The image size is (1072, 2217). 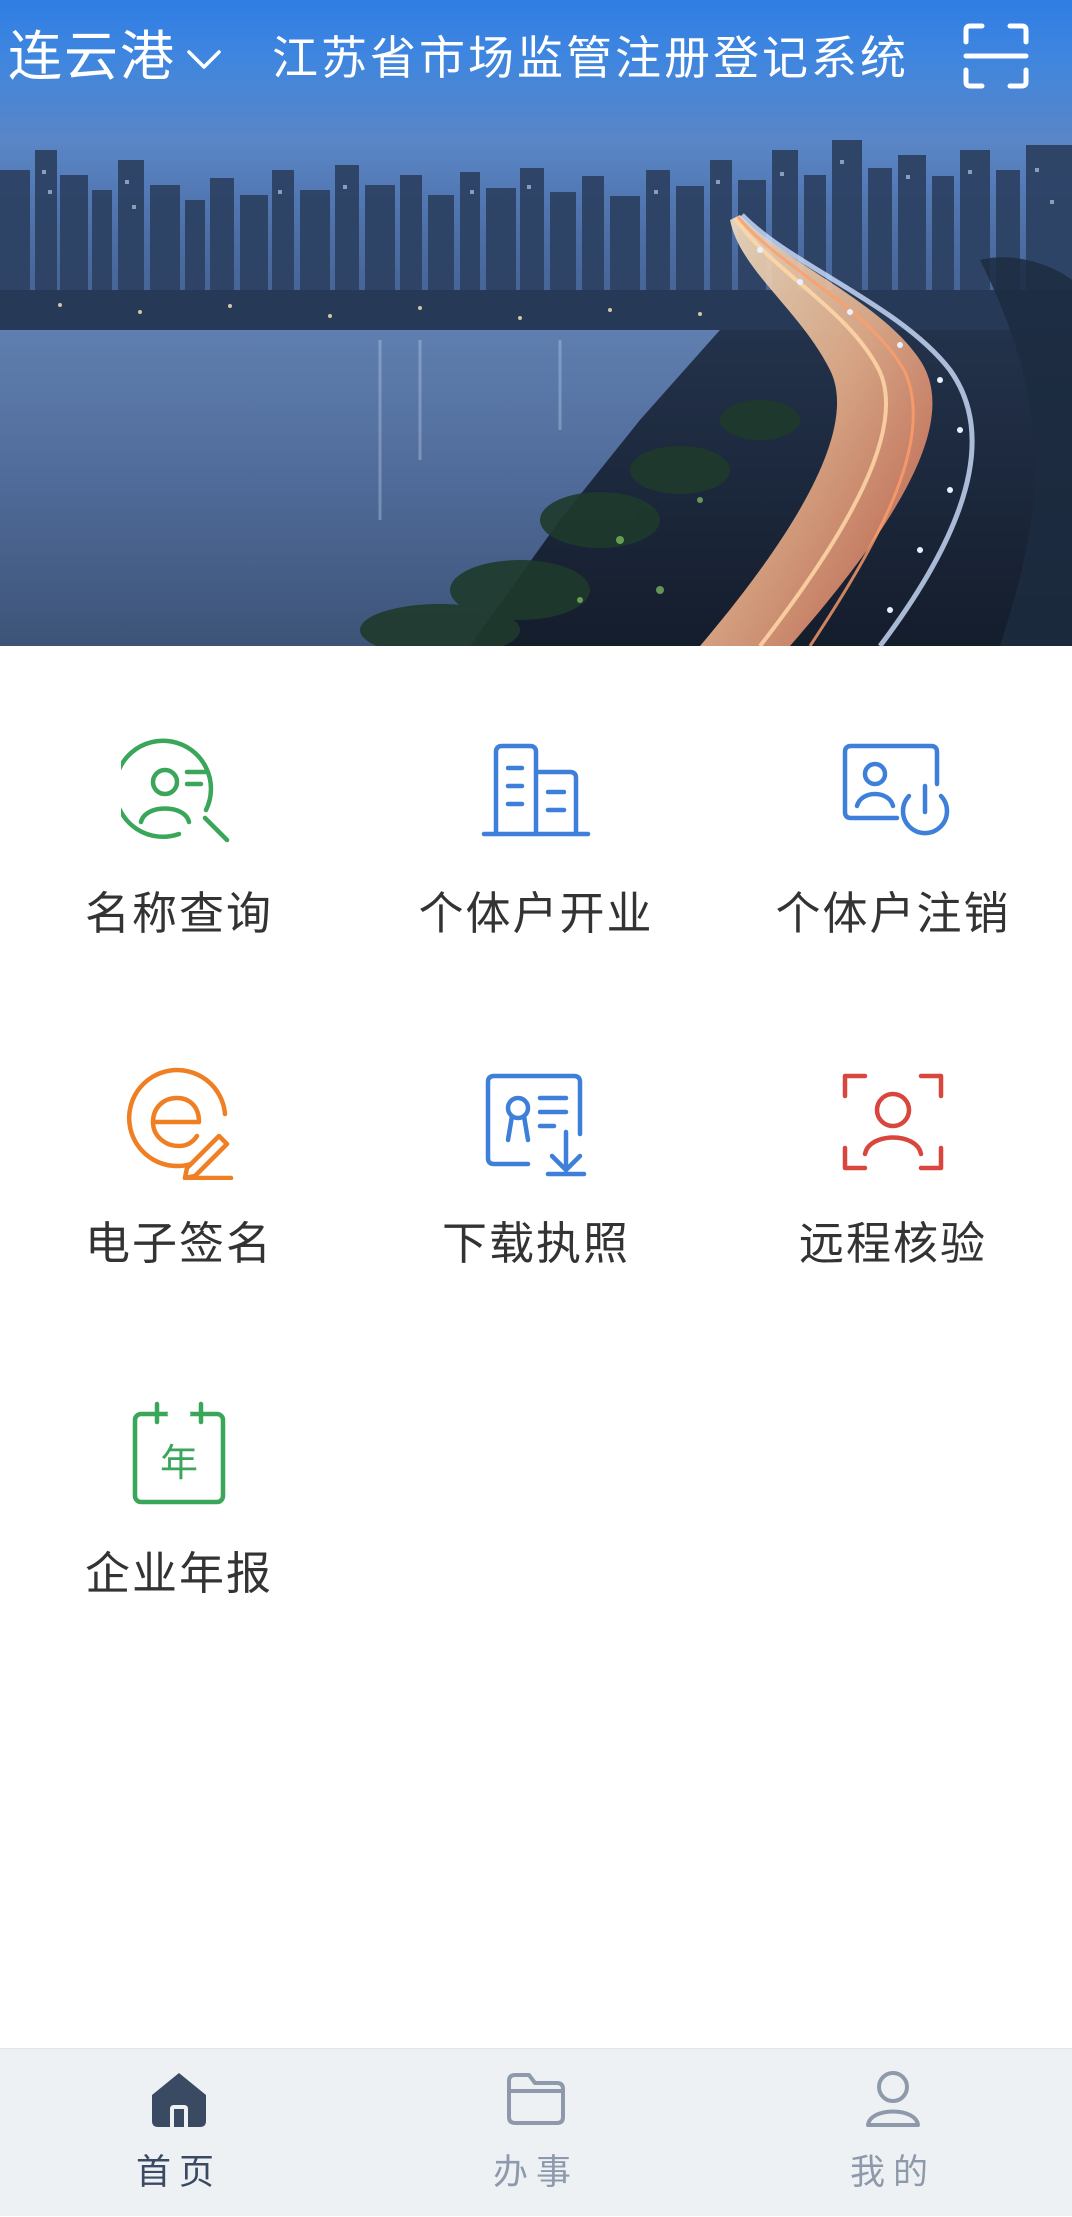 What do you see at coordinates (179, 2100) in the screenshot?
I see `home-icon` at bounding box center [179, 2100].